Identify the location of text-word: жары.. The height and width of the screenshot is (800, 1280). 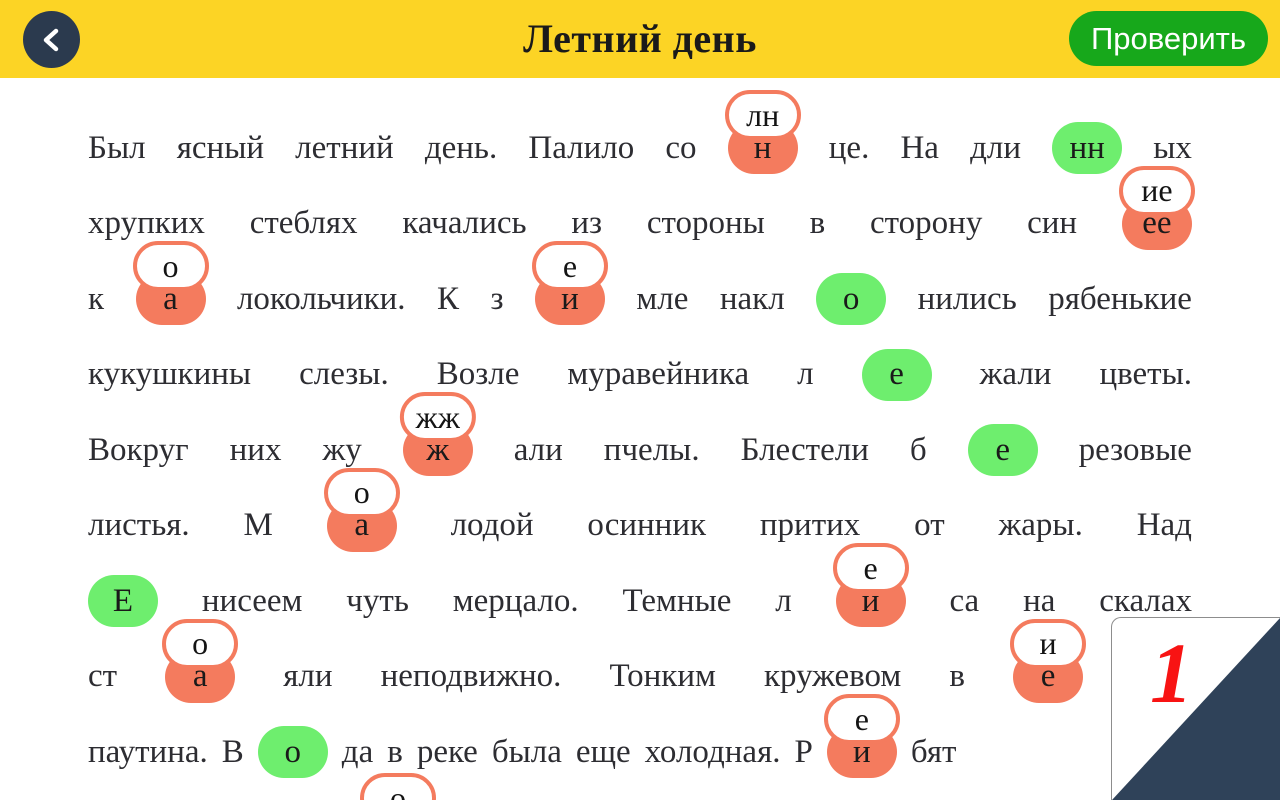
(1040, 525).